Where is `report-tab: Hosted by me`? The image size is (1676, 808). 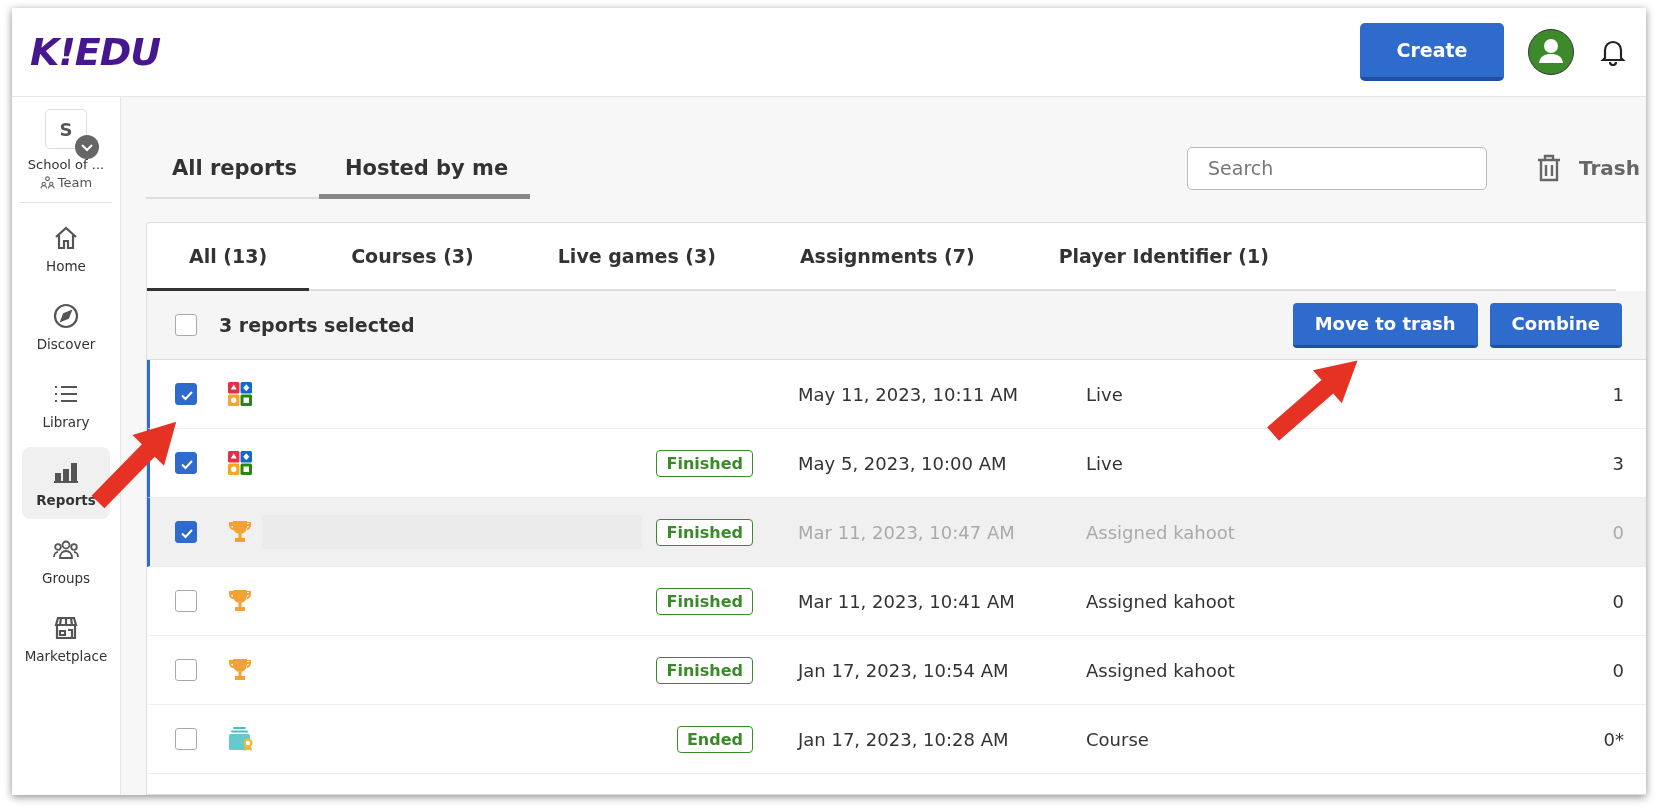 report-tab: Hosted by me is located at coordinates (424, 177).